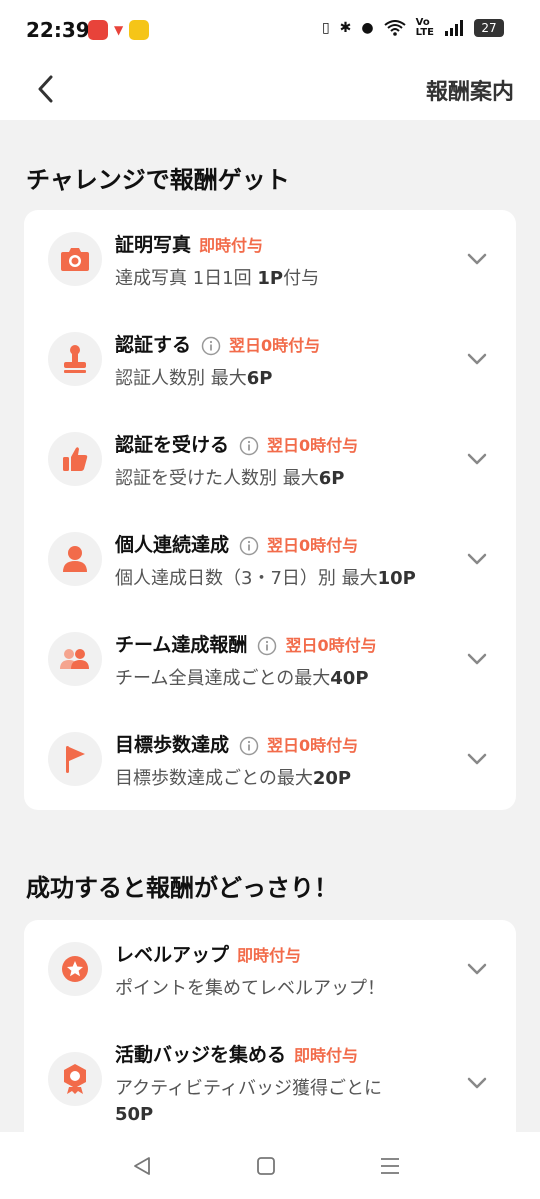  I want to click on thumbs-up-icon, so click(75, 459).